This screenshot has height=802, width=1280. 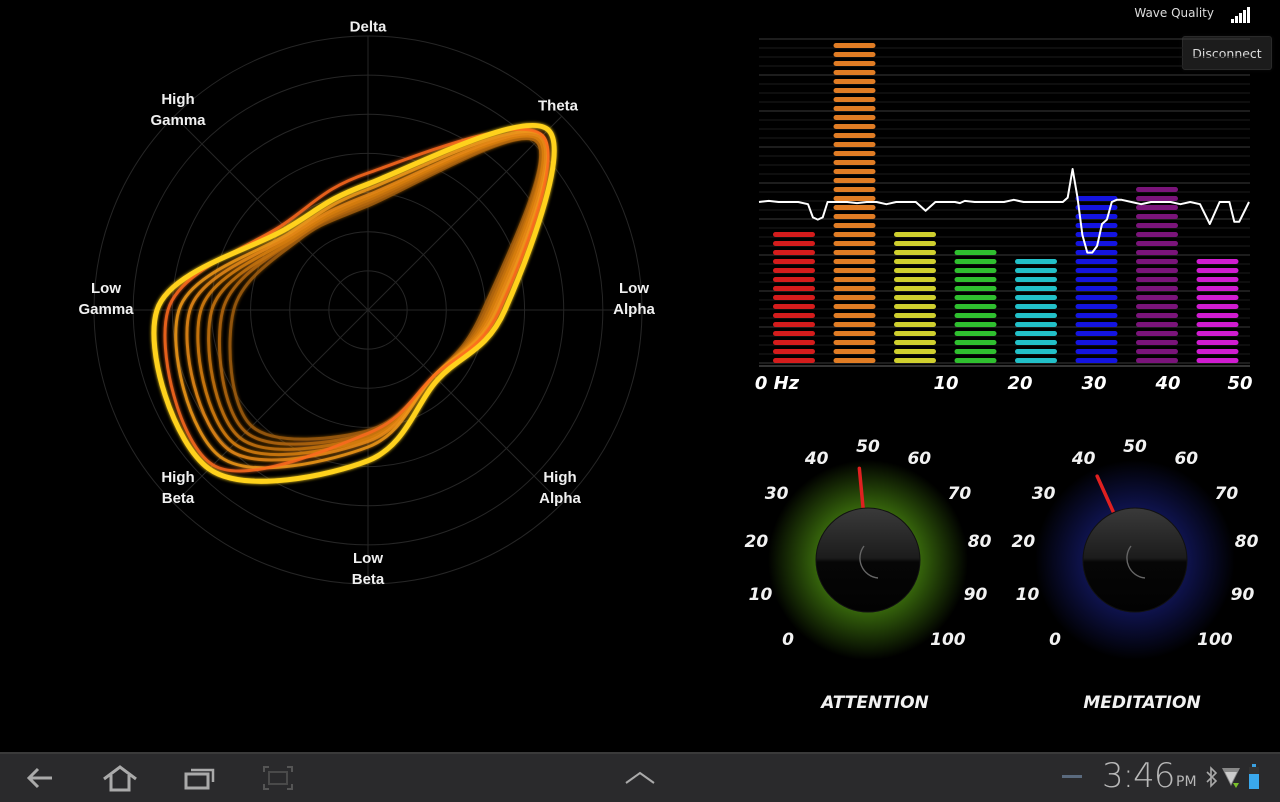 I want to click on dial-tick-label: 80, so click(x=979, y=542).